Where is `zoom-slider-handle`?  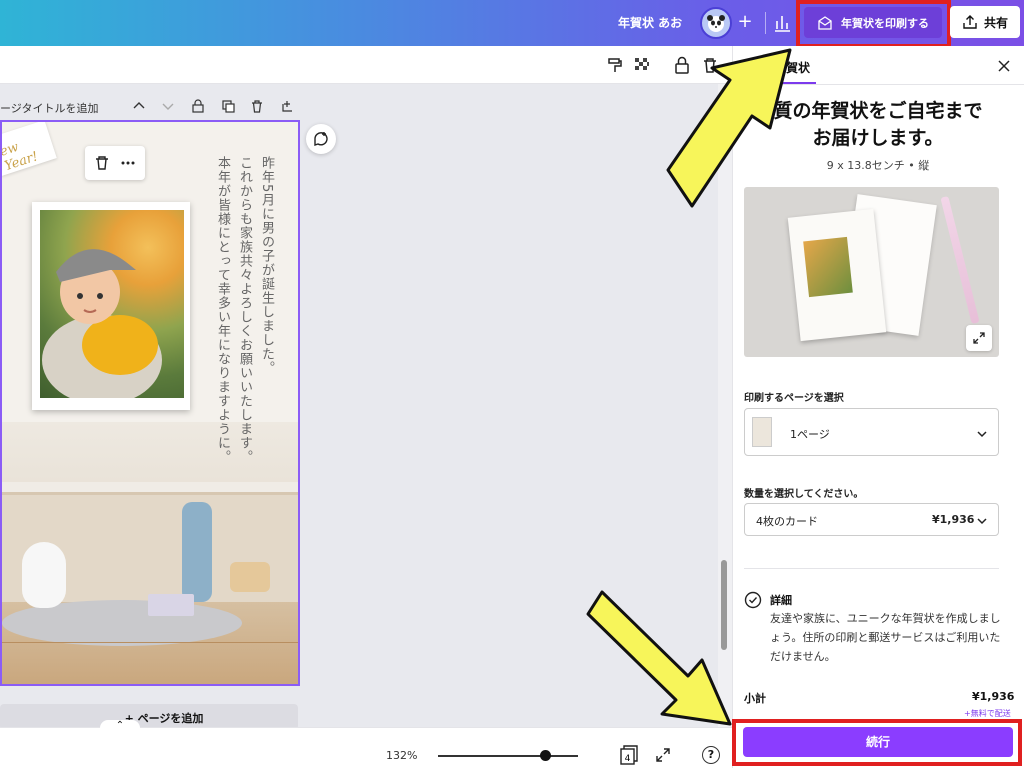 zoom-slider-handle is located at coordinates (545, 755).